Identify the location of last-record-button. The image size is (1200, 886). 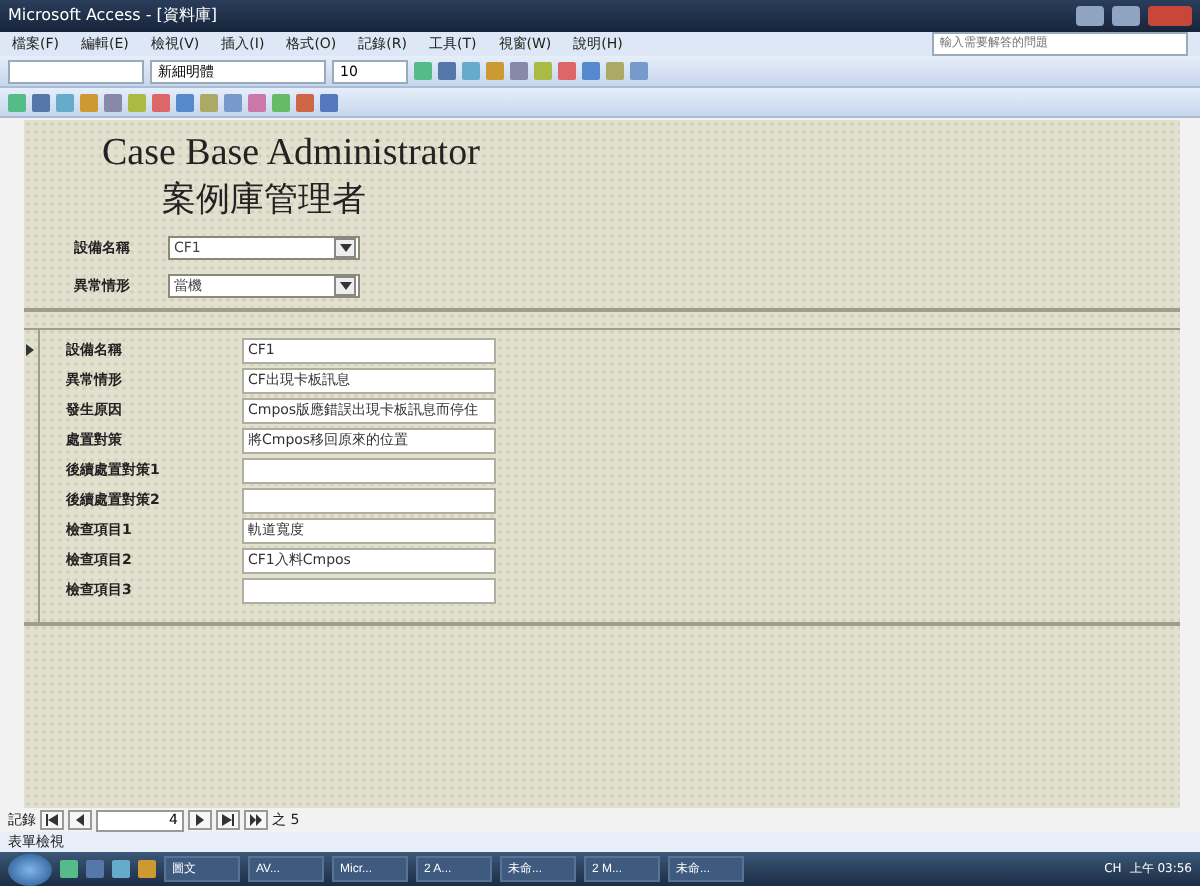
(228, 820).